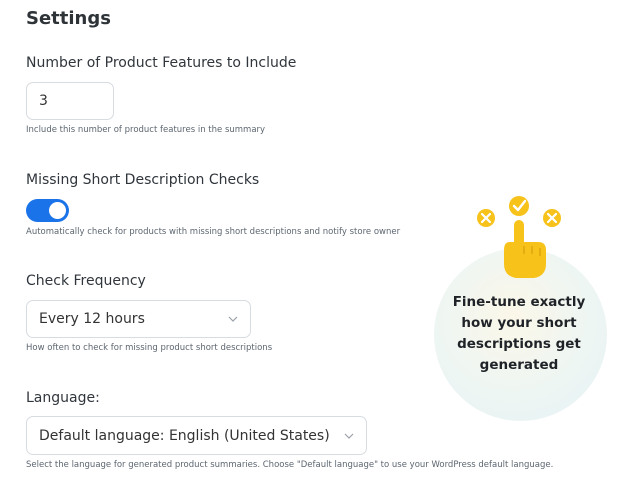 This screenshot has height=486, width=639. I want to click on page-title: Settings, so click(68, 18).